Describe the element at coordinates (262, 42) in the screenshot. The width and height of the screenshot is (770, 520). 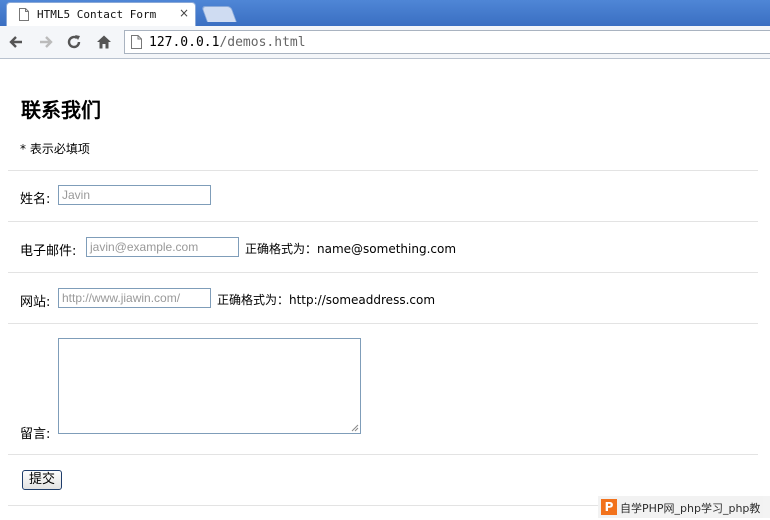
I see `url-path: /demos.html` at that location.